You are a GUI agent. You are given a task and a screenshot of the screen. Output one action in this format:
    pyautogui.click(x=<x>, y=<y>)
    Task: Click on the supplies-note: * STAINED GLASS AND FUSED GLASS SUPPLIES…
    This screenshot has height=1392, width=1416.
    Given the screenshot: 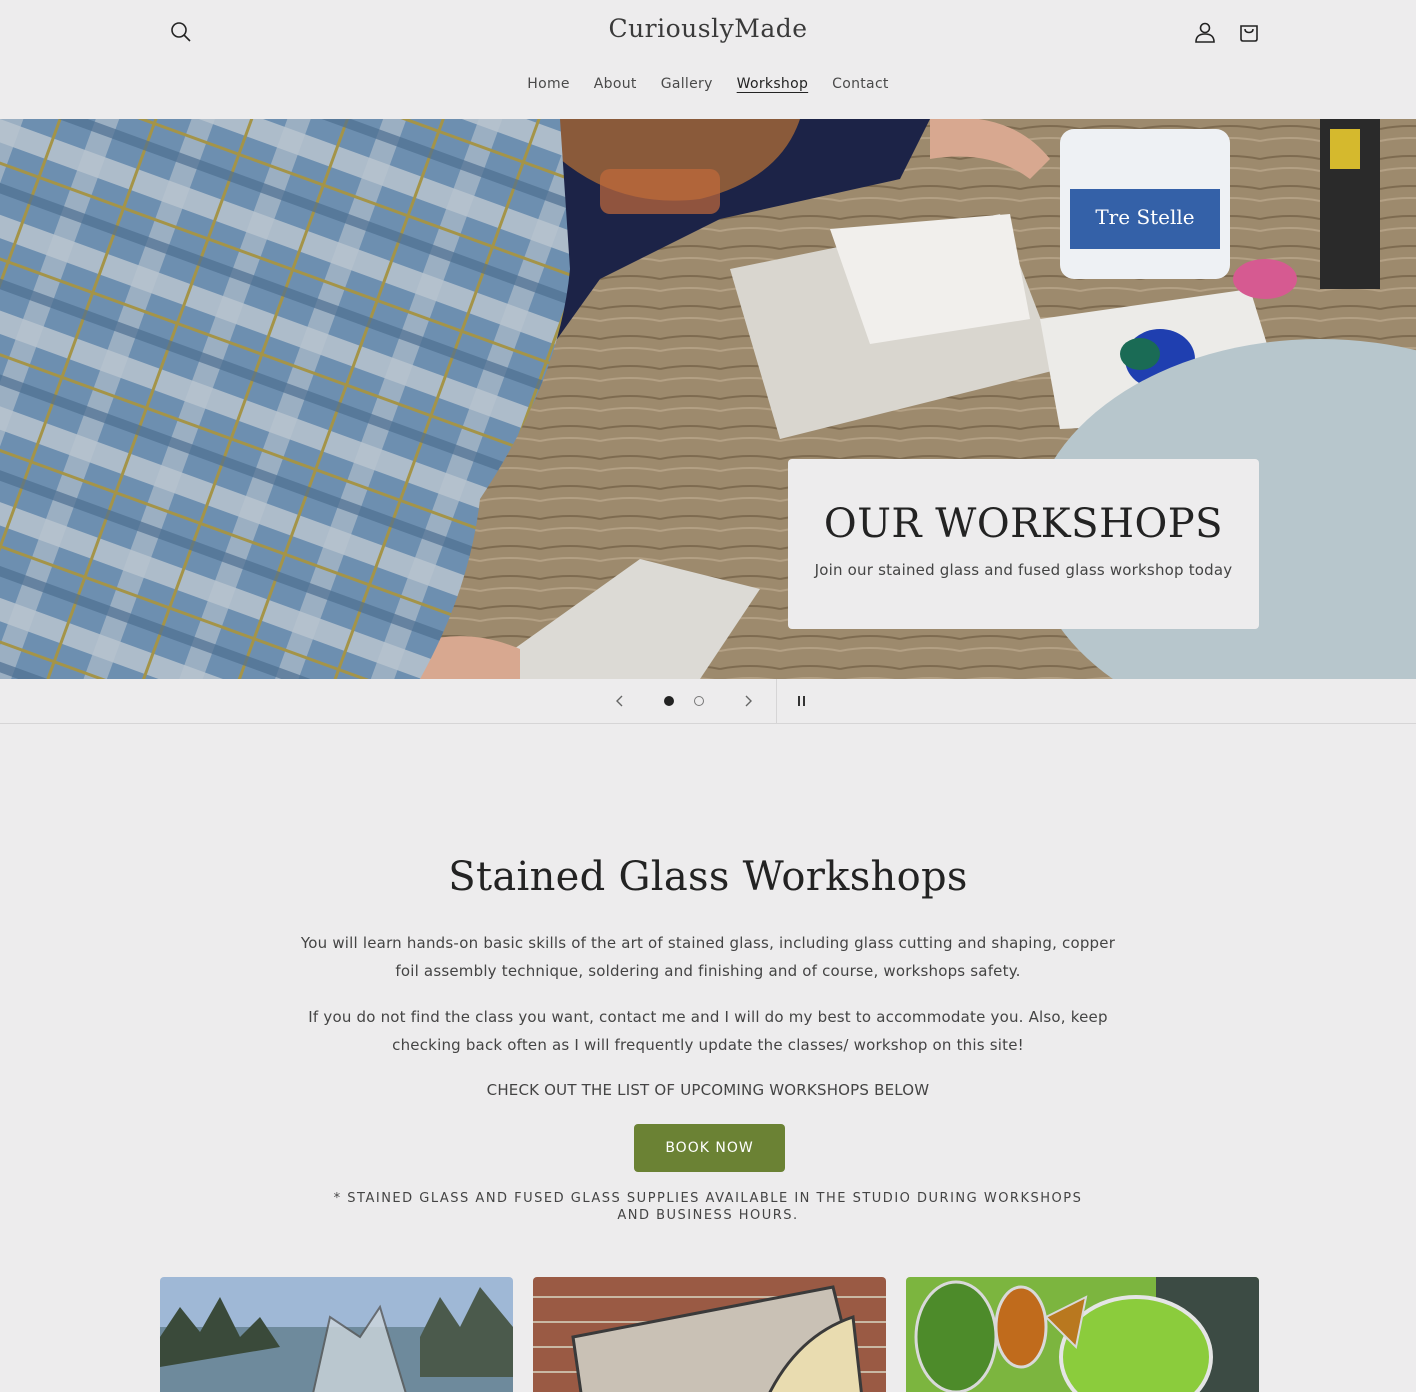 What is the action you would take?
    pyautogui.click(x=708, y=1207)
    